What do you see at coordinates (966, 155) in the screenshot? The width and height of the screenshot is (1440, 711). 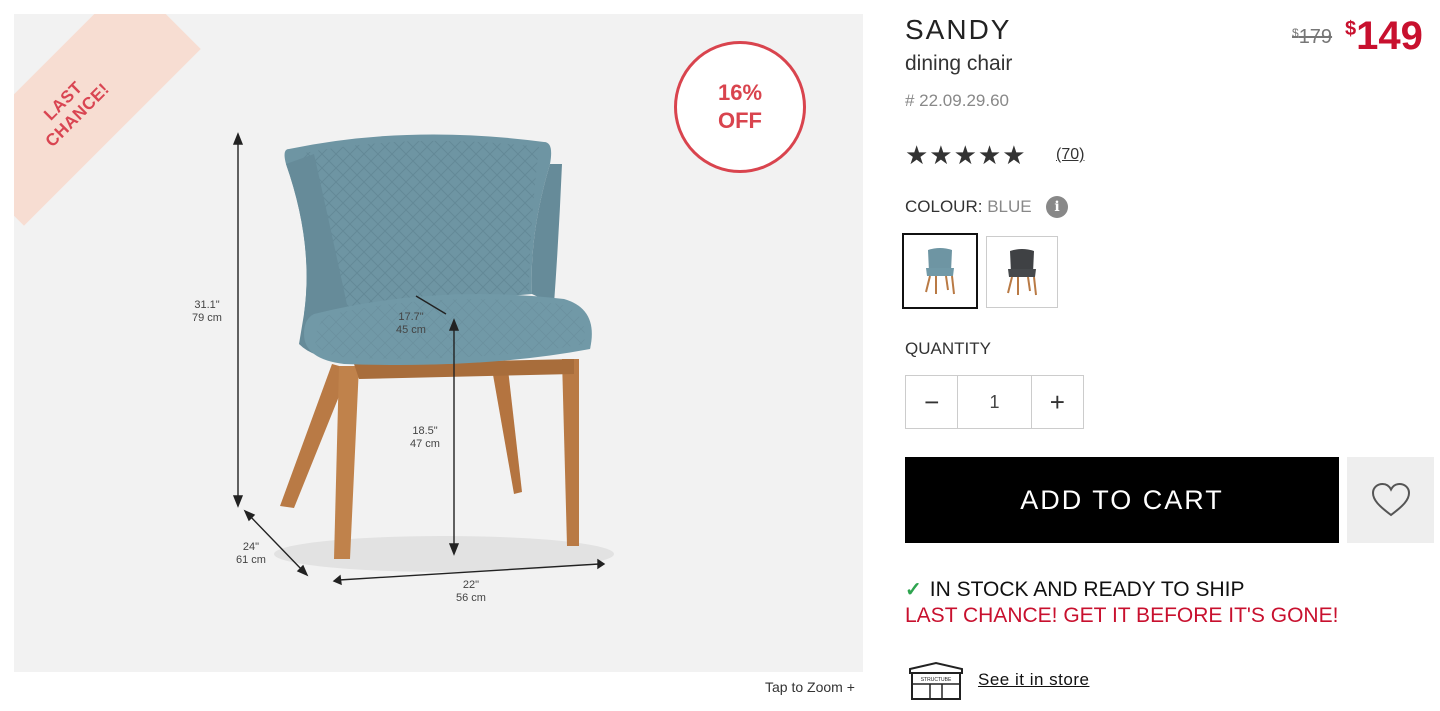 I see `rating-stars: ★★★★★` at bounding box center [966, 155].